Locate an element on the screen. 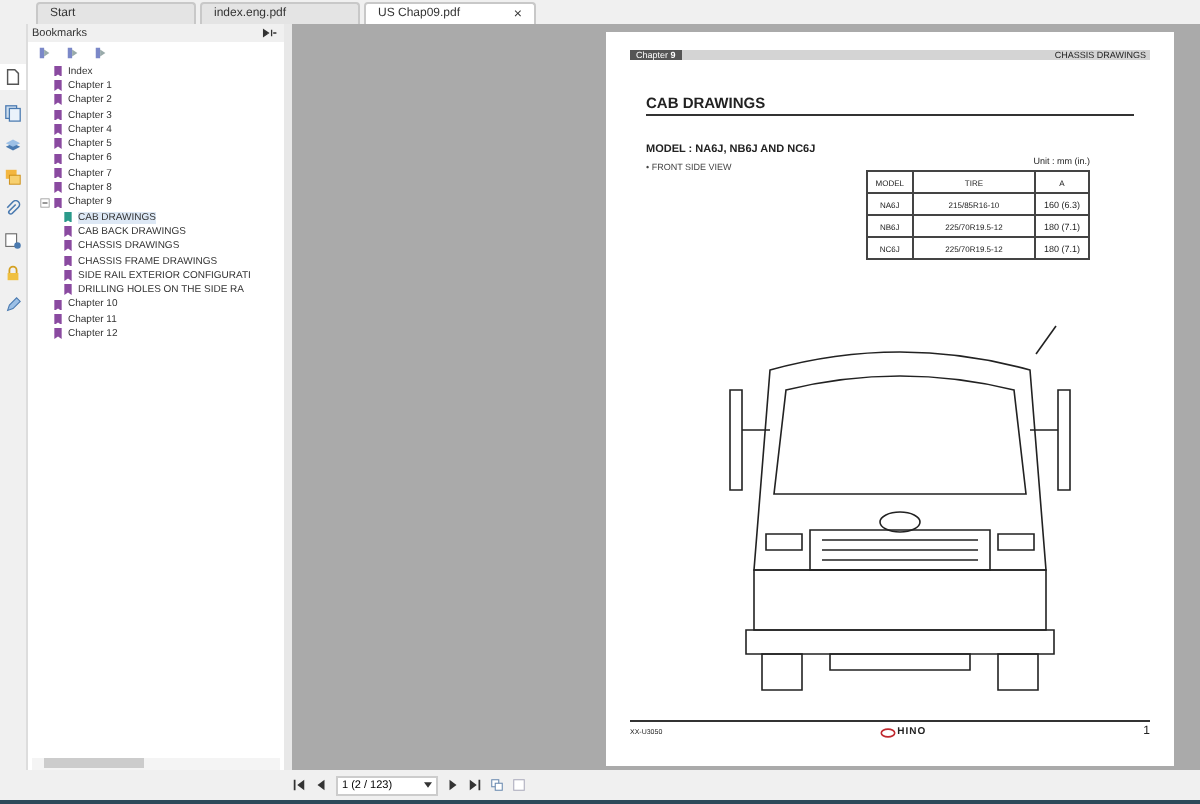  pen-icon is located at coordinates (13, 305).